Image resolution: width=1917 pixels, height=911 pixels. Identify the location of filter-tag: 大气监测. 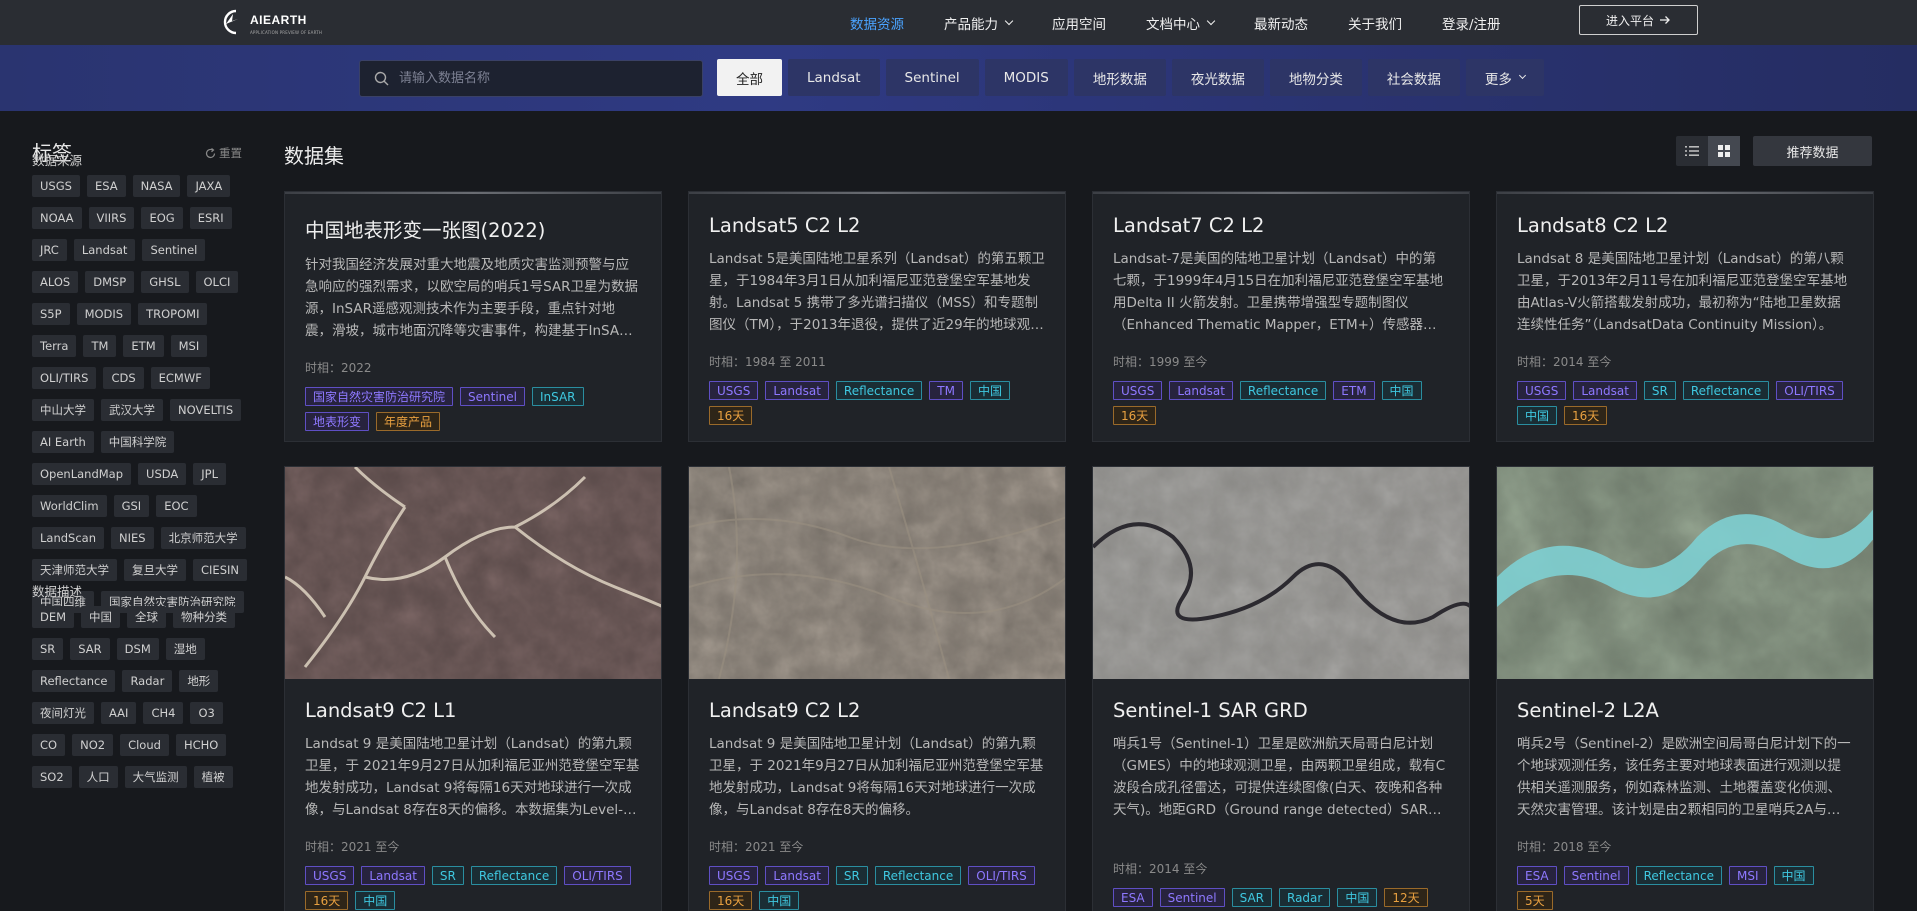
(155, 777).